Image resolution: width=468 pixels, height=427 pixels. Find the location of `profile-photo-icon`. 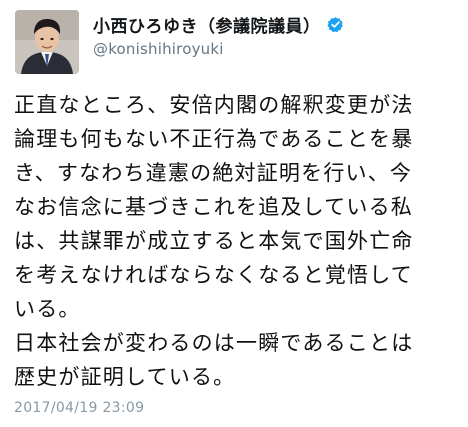

profile-photo-icon is located at coordinates (47, 42).